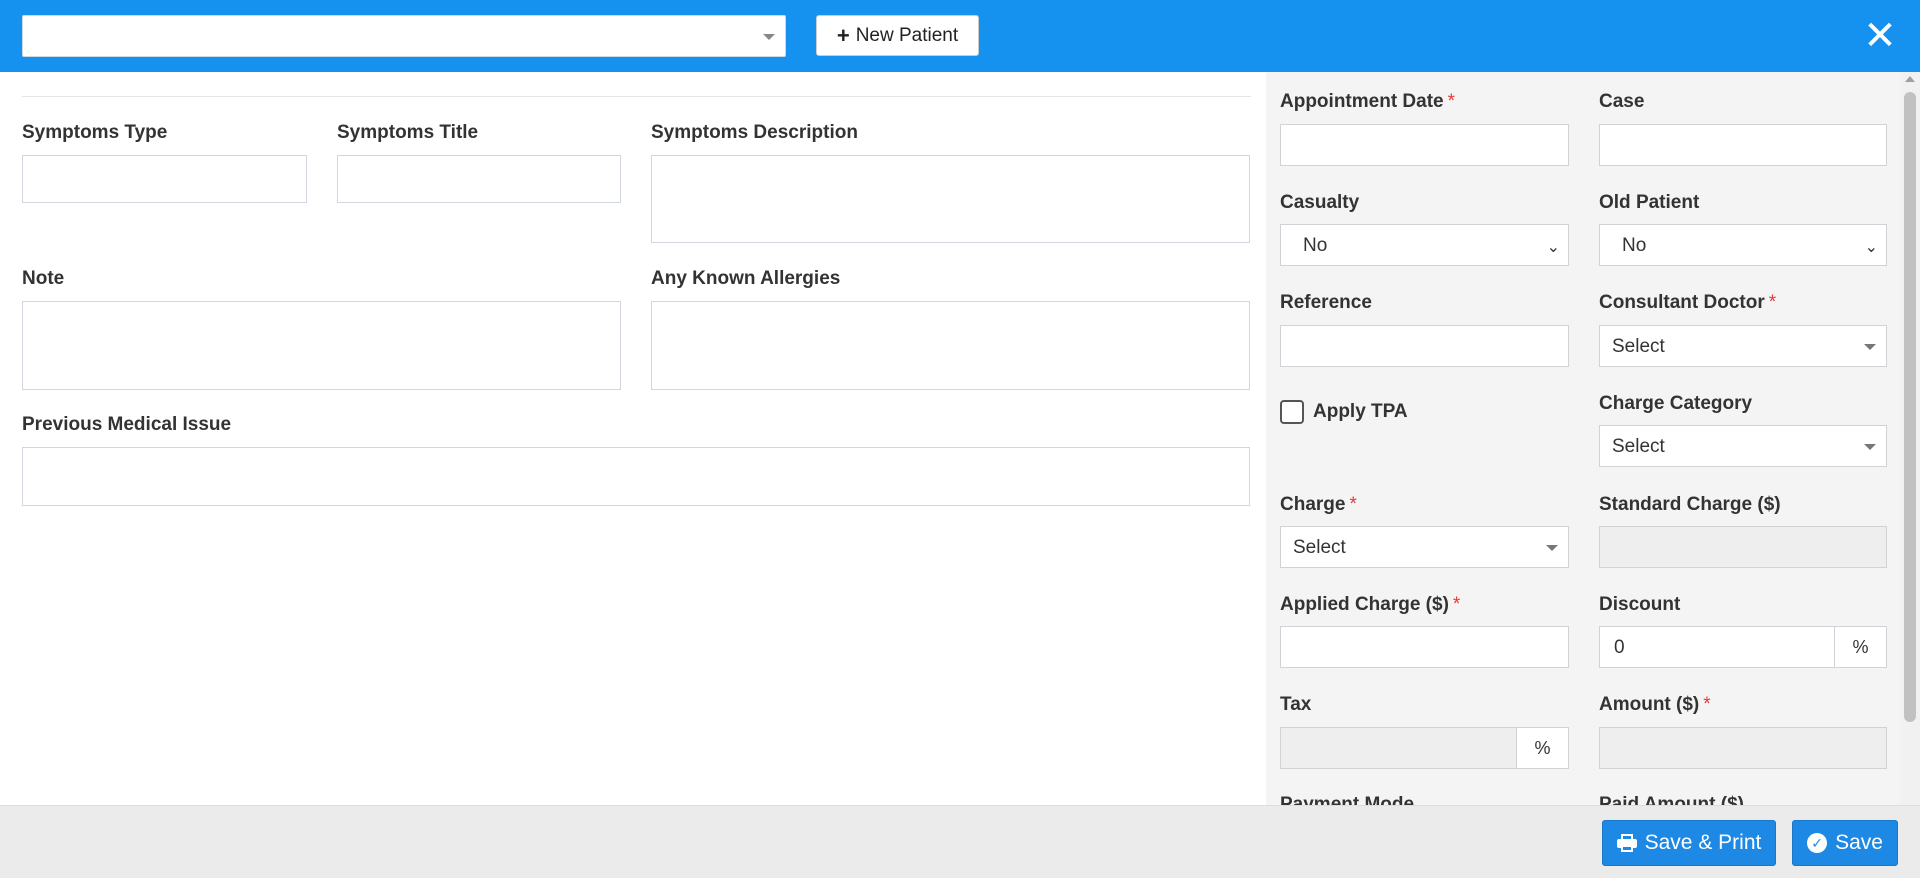 This screenshot has height=878, width=1920. Describe the element at coordinates (1910, 407) in the screenshot. I see `scrollbar-thumb` at that location.